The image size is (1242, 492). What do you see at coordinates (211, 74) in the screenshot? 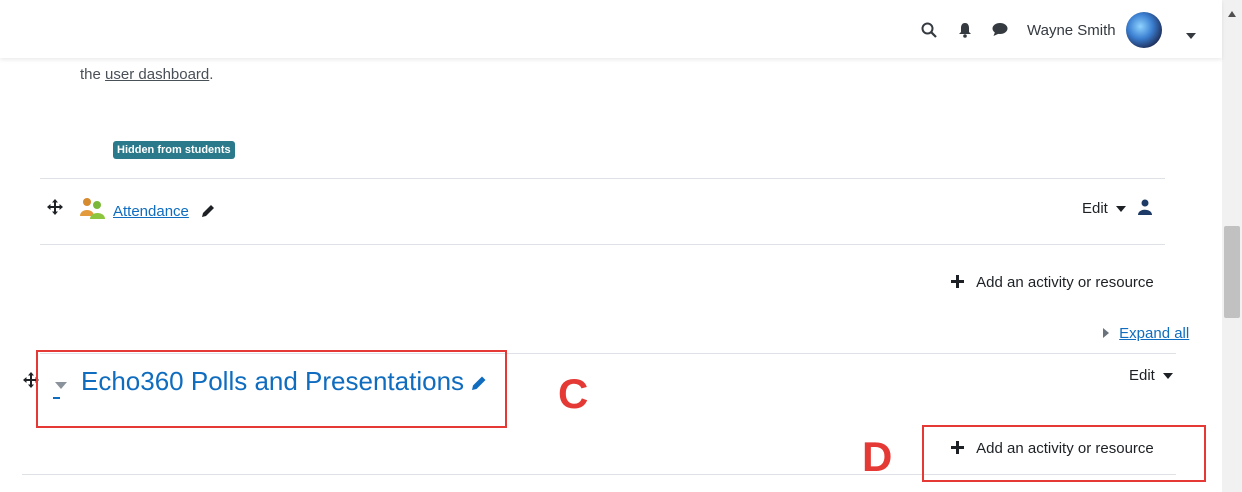
I see `summary-suffix: .` at bounding box center [211, 74].